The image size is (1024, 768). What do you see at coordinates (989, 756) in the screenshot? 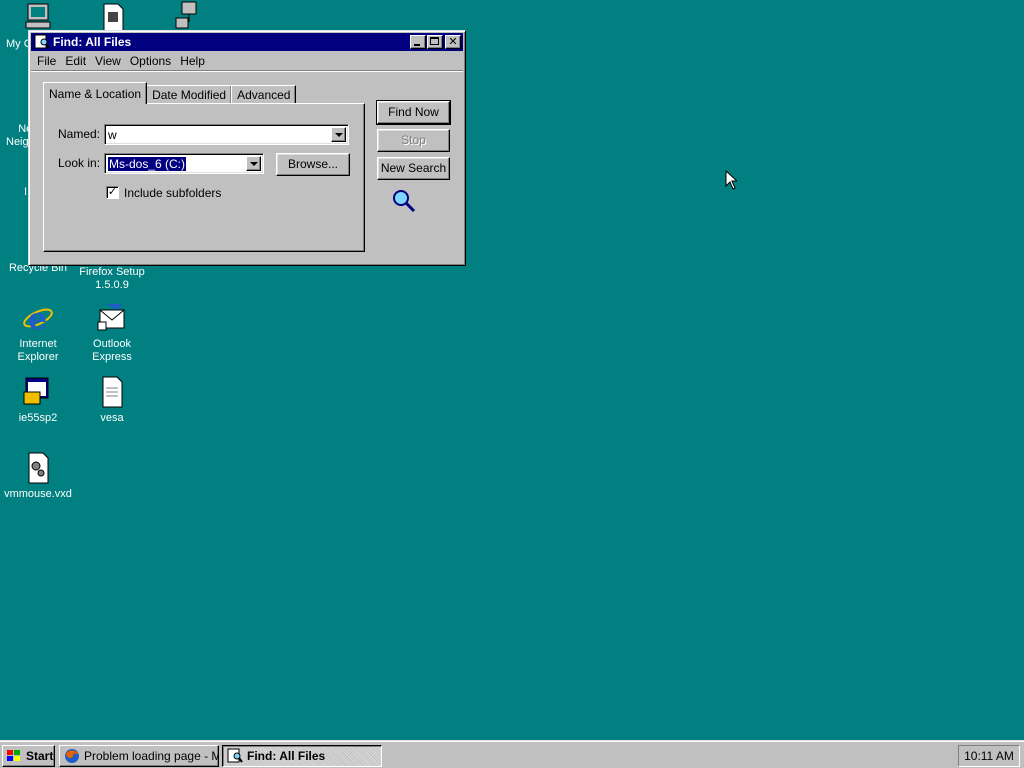
I see `system-tray-clock: 10:11 AM` at bounding box center [989, 756].